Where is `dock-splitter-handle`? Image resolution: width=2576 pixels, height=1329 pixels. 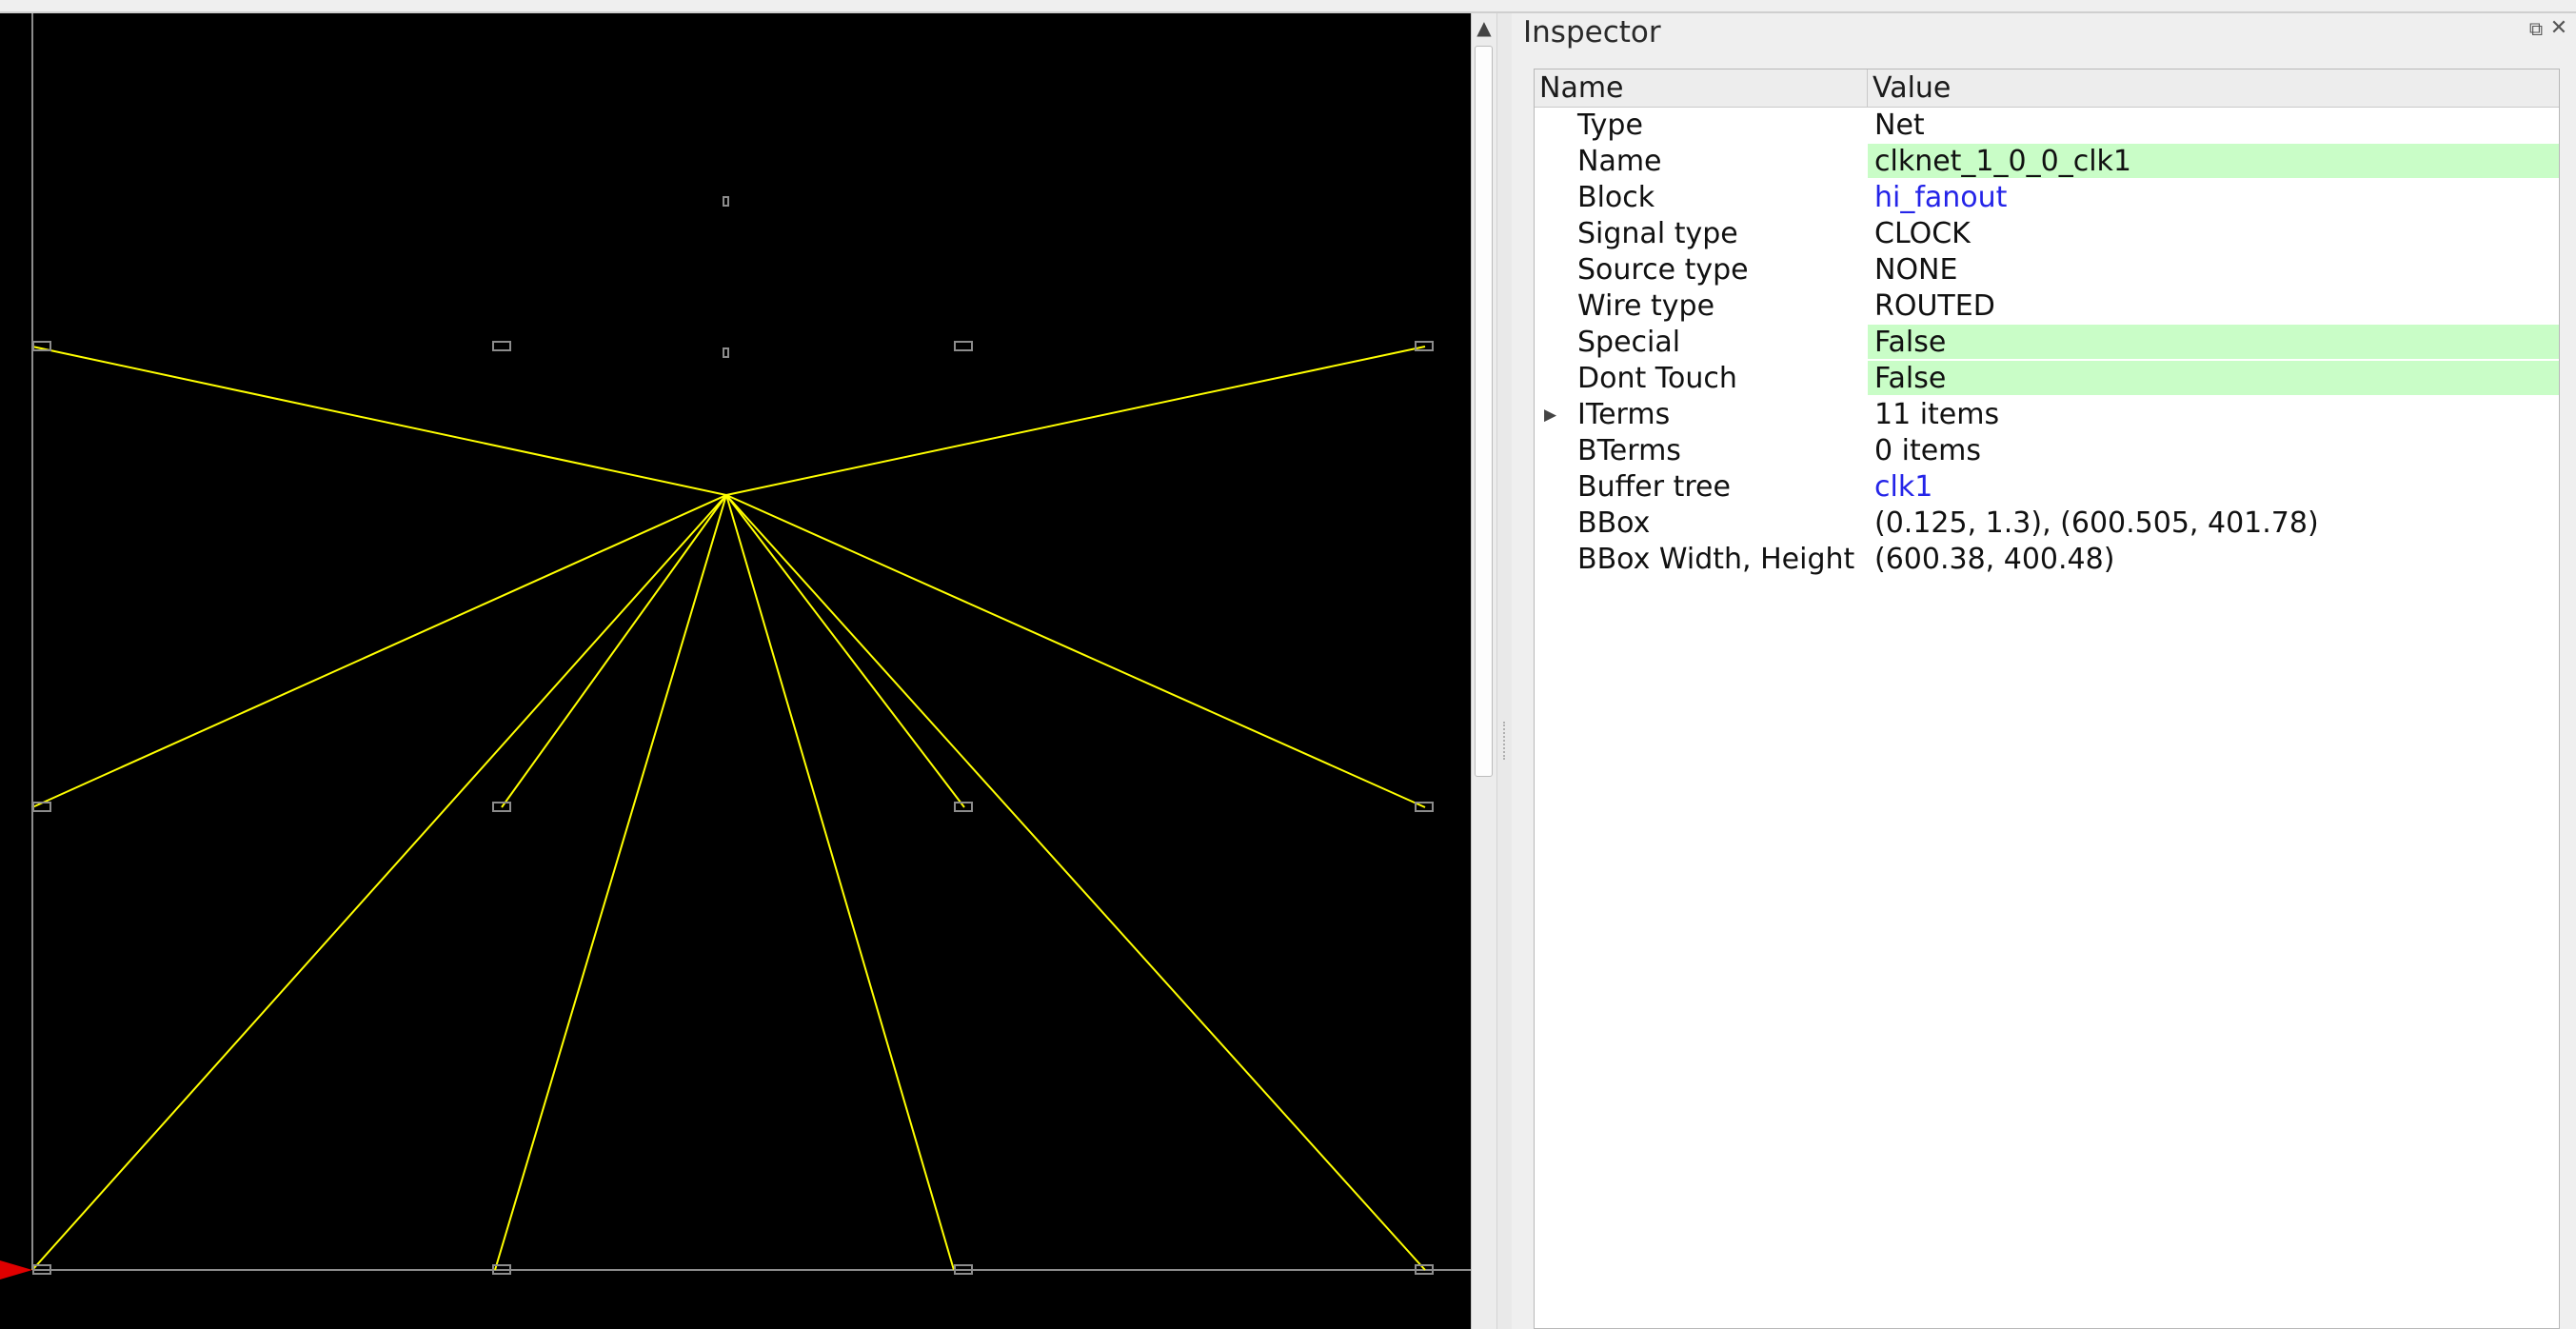
dock-splitter-handle is located at coordinates (1504, 671).